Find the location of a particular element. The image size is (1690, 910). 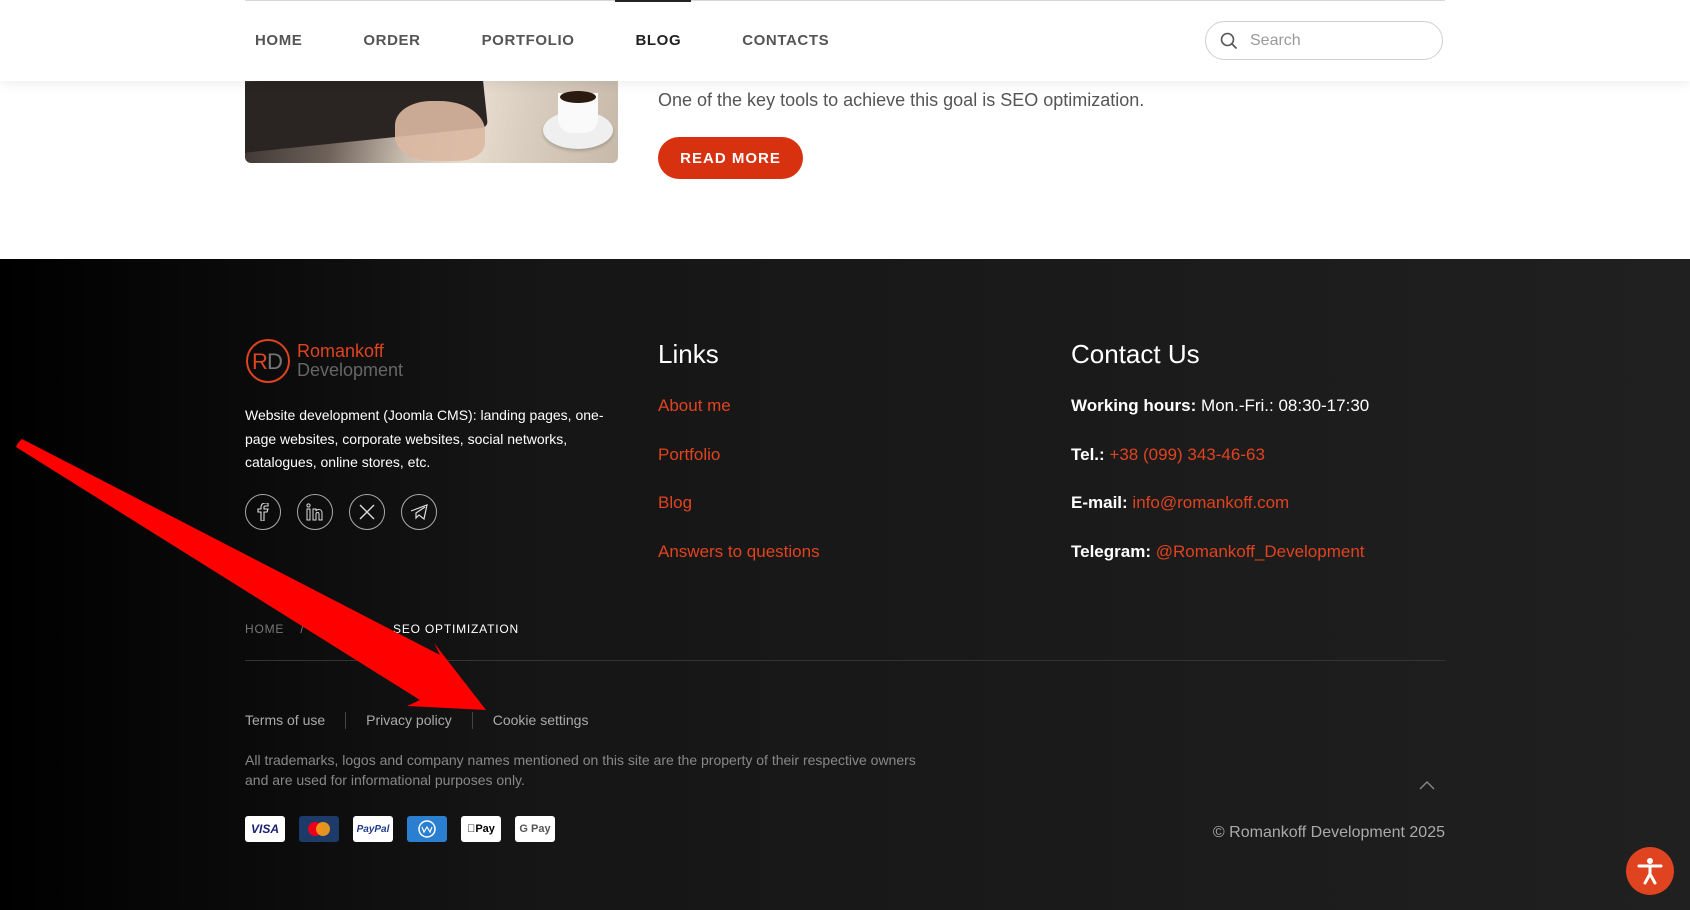

privacy-link: Privacy policy is located at coordinates (409, 720).